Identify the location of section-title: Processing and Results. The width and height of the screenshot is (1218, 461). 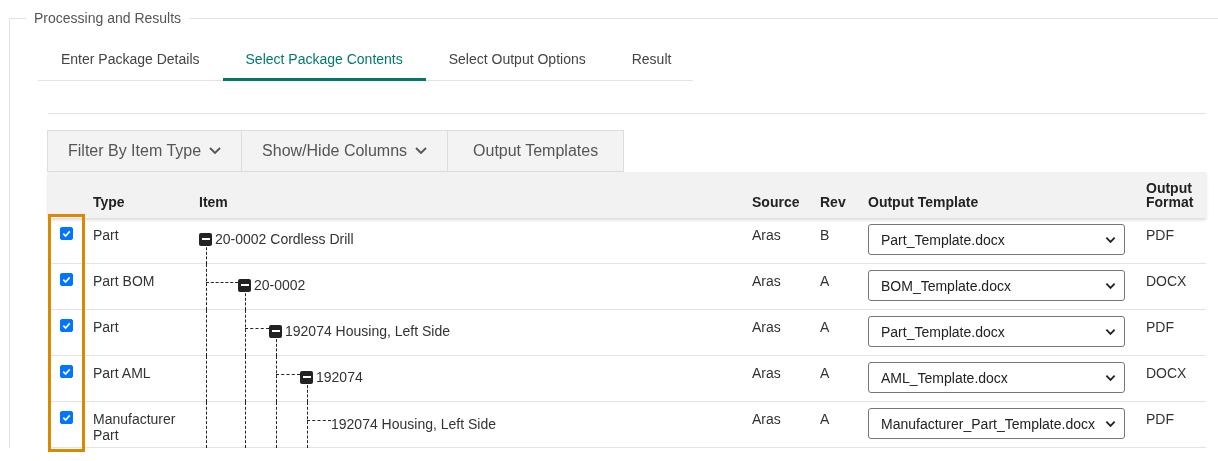
(108, 18).